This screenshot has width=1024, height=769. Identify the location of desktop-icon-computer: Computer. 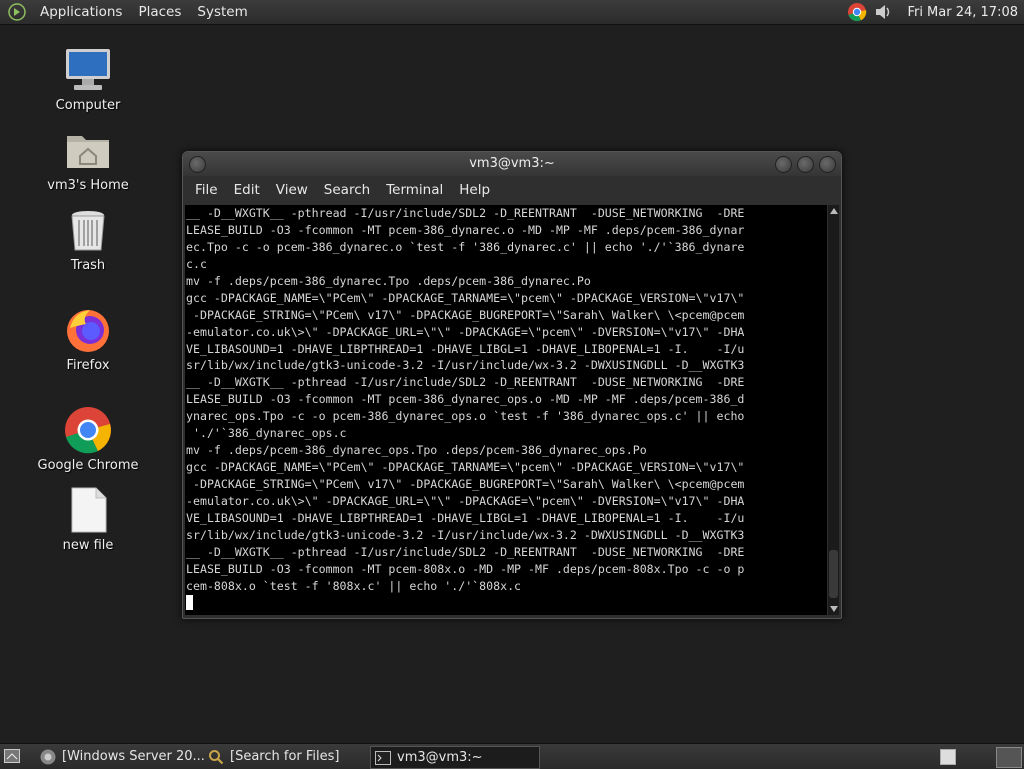
(88, 79).